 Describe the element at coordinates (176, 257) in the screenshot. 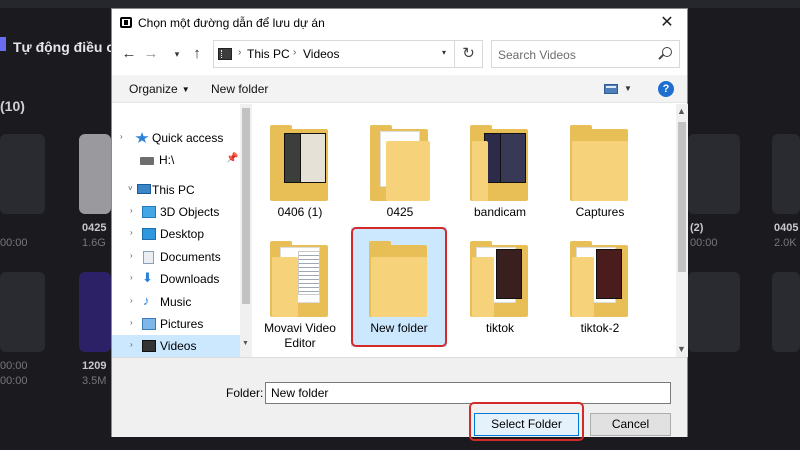

I see `nav-item-documents: › Documents` at that location.